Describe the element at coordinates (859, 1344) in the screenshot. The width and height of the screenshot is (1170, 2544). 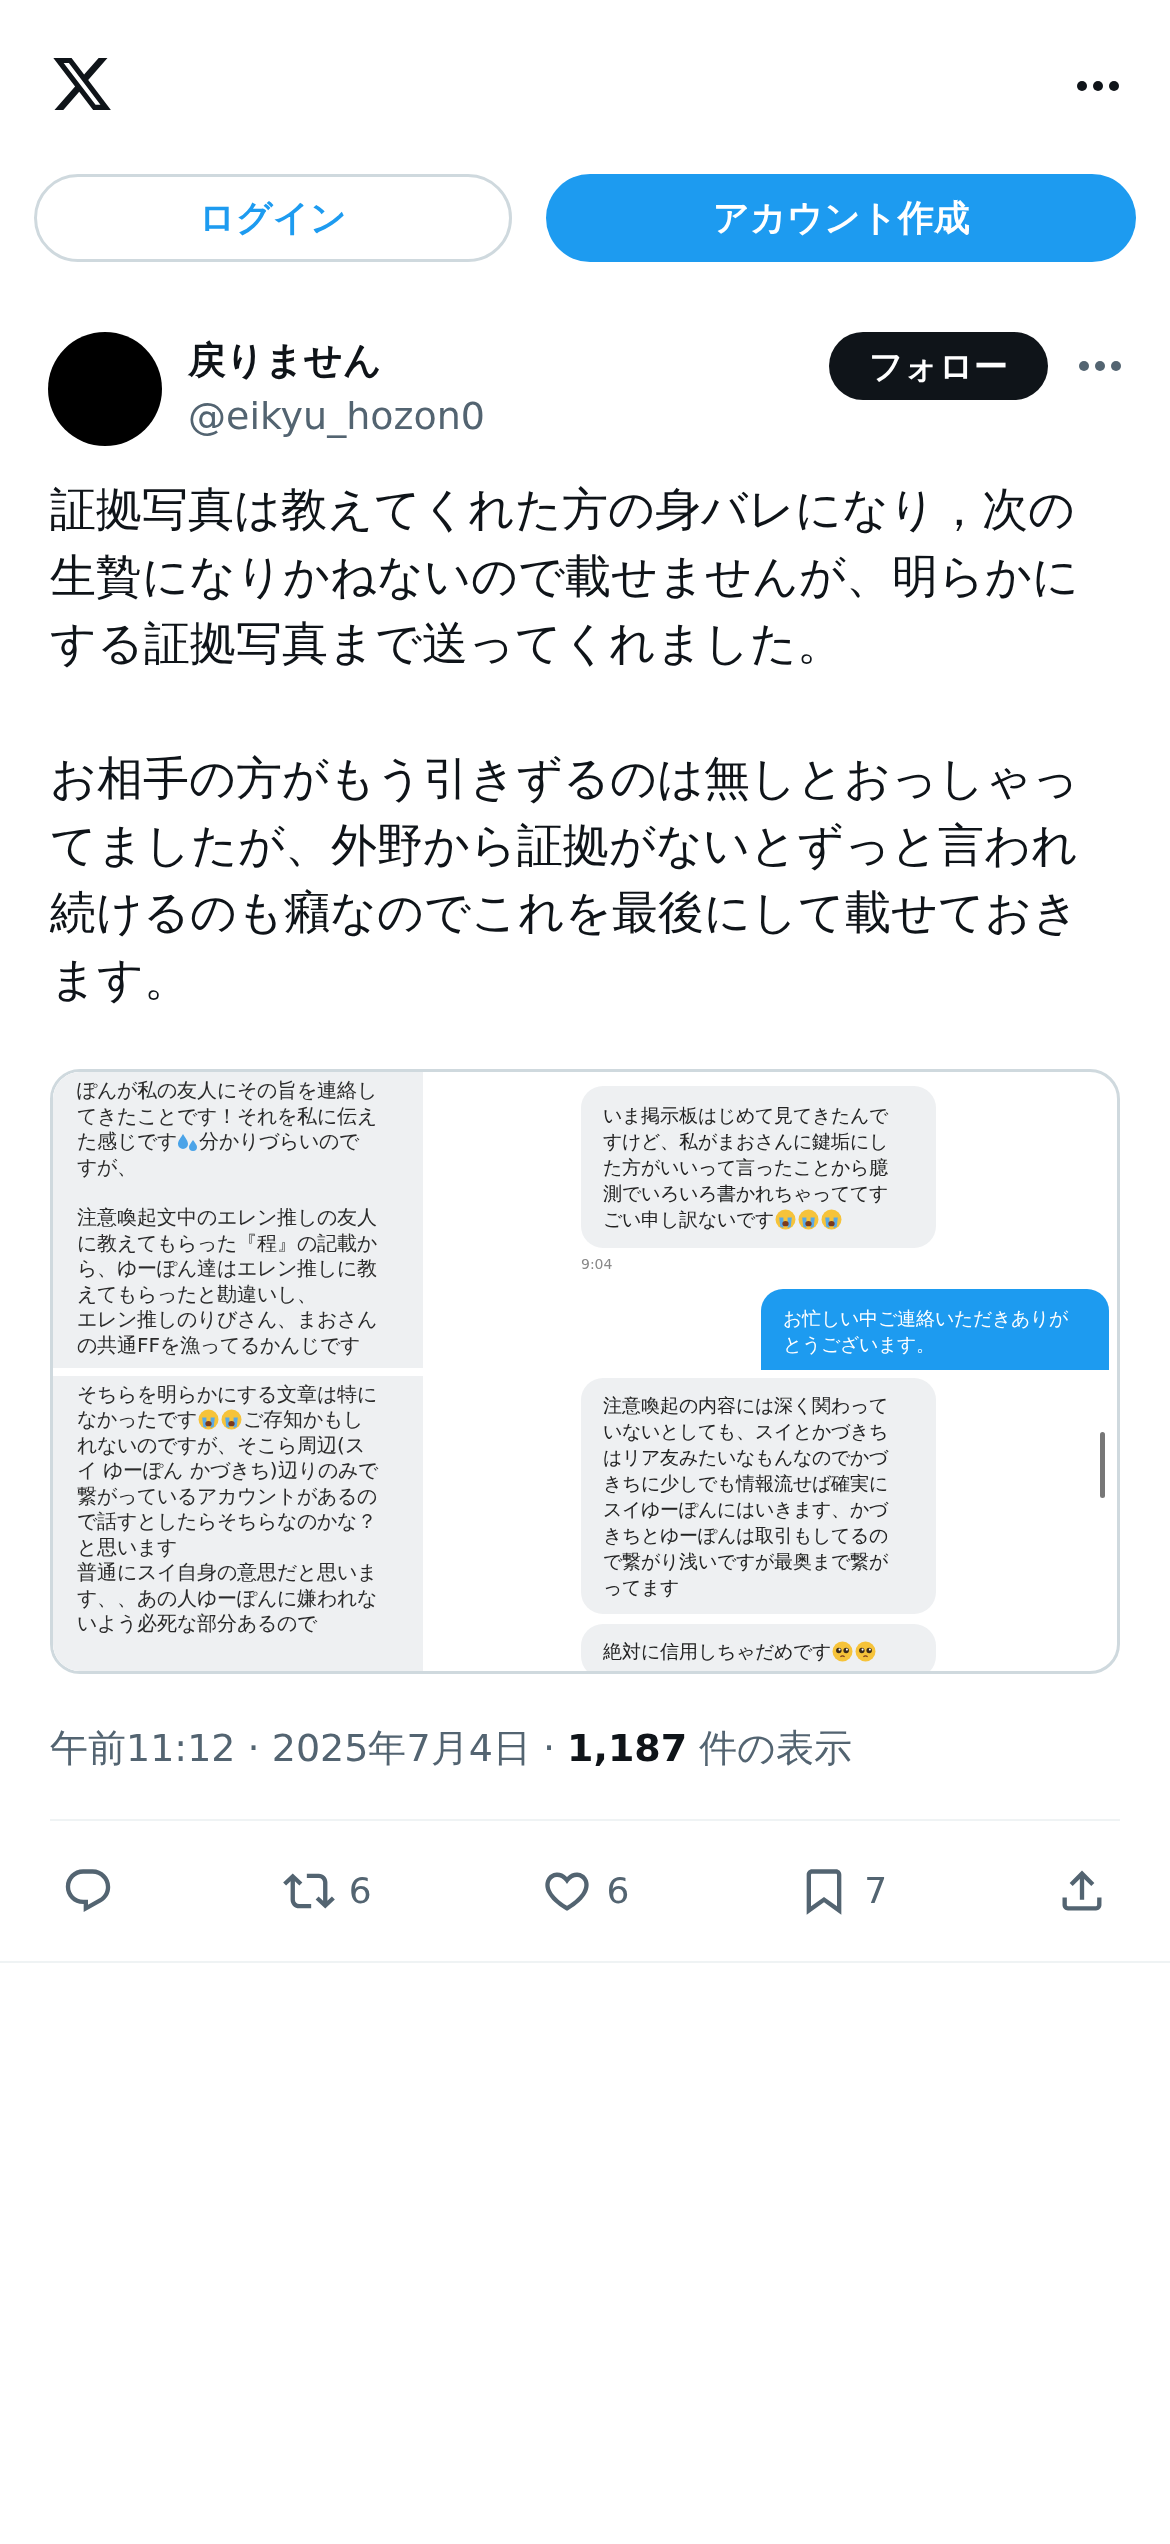
I see `message-line: とうございます。` at that location.